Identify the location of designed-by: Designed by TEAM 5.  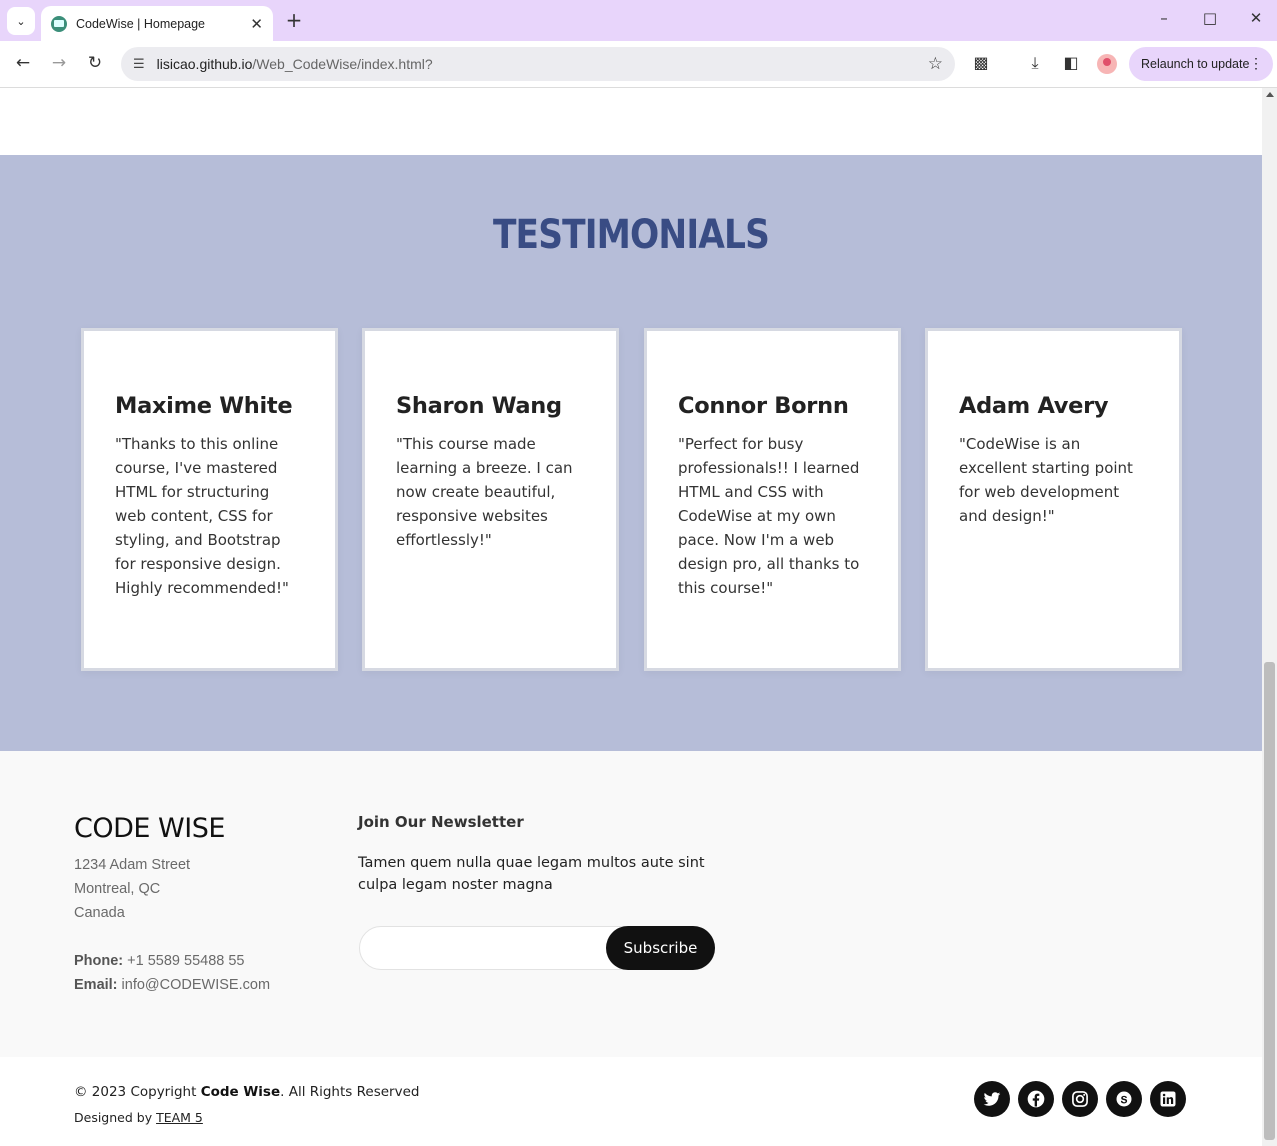
(138, 1117).